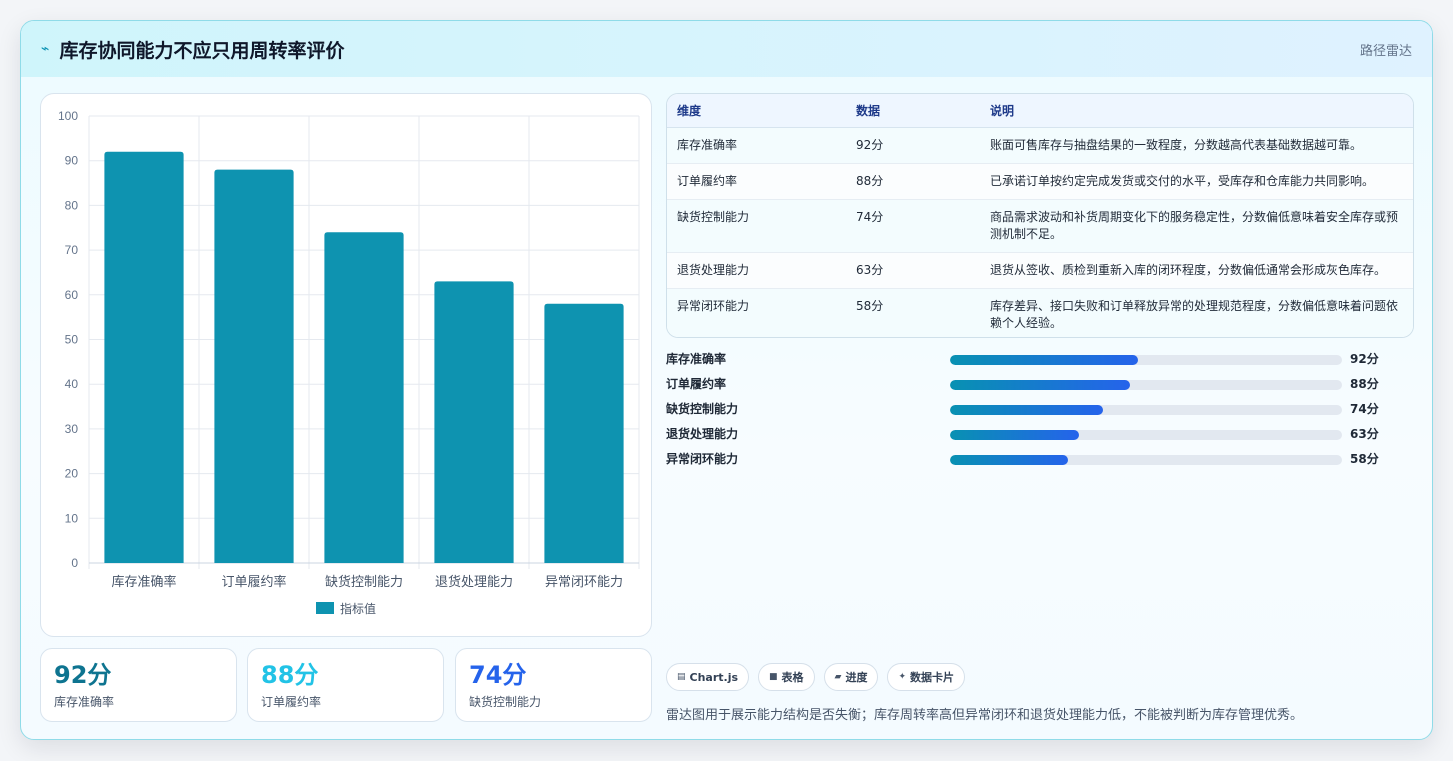 The width and height of the screenshot is (1453, 761). I want to click on y-tick-label: 50, so click(72, 340).